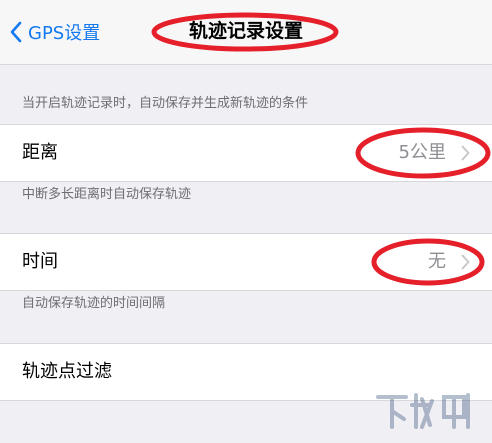 This screenshot has width=492, height=443. Describe the element at coordinates (40, 261) in the screenshot. I see `time-label: 时间` at that location.